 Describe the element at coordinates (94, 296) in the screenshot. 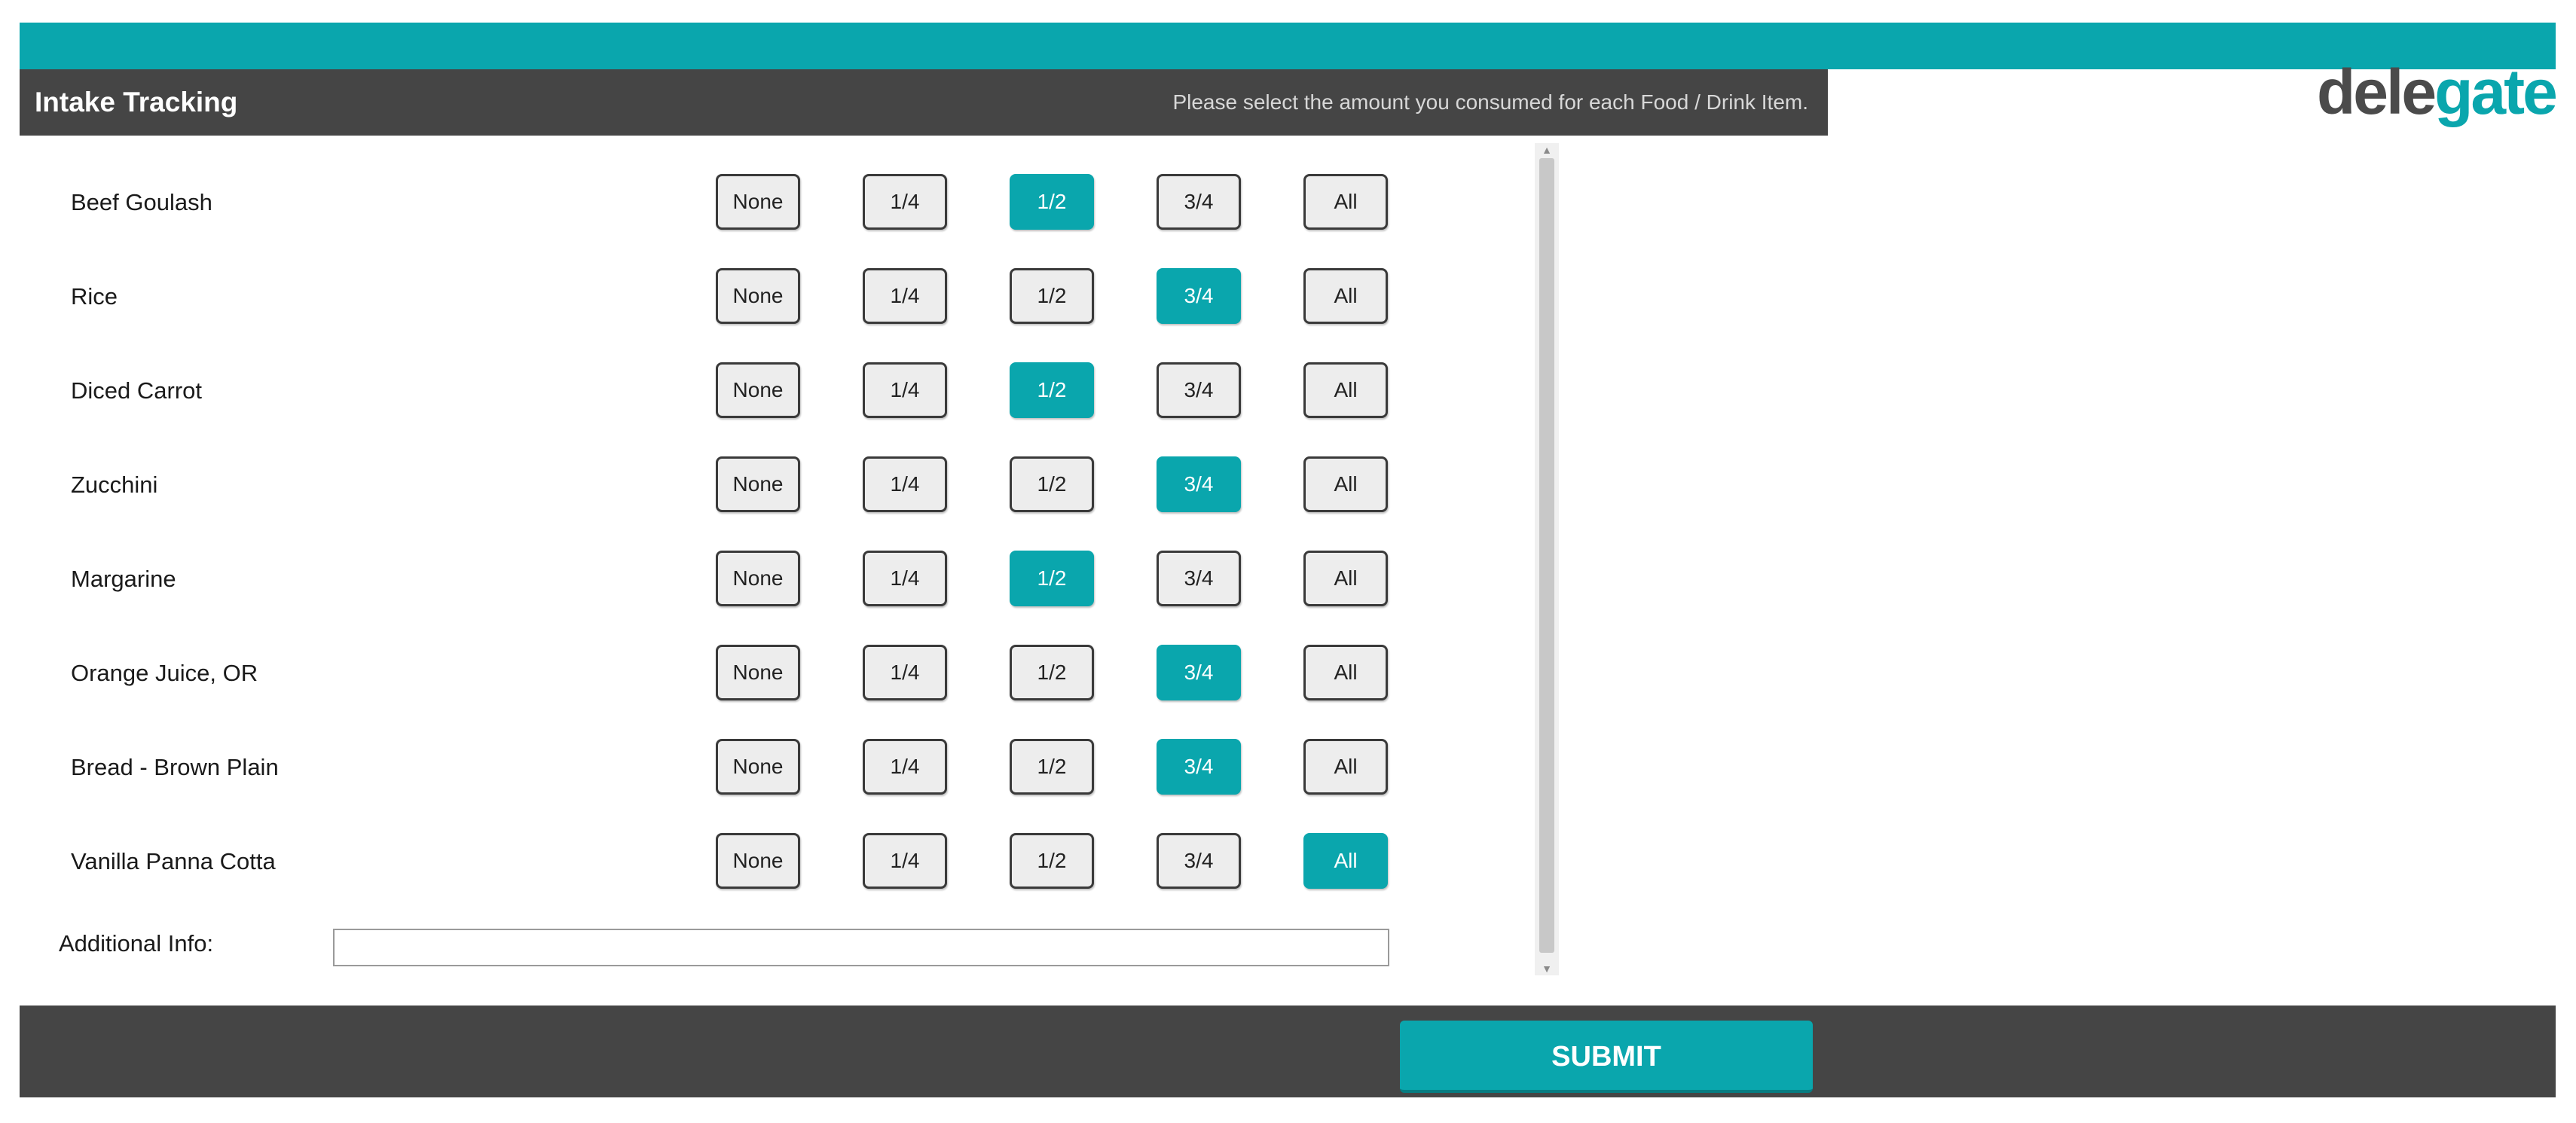

I see `item-name-rice: Rice` at that location.